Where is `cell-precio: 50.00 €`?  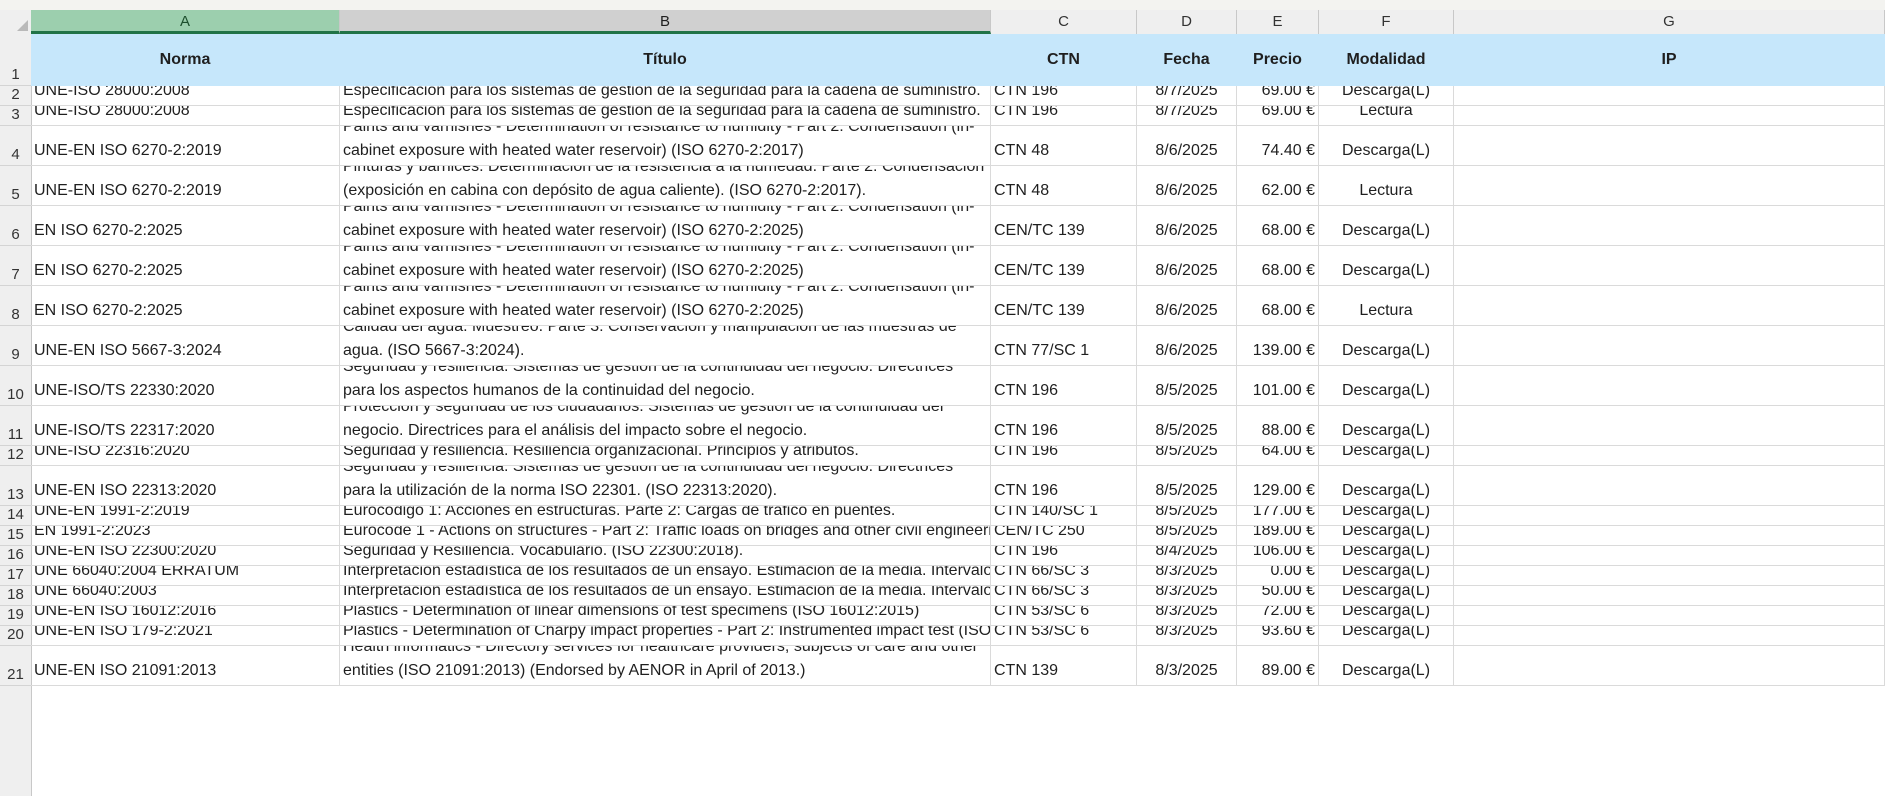
cell-precio: 50.00 € is located at coordinates (1278, 596).